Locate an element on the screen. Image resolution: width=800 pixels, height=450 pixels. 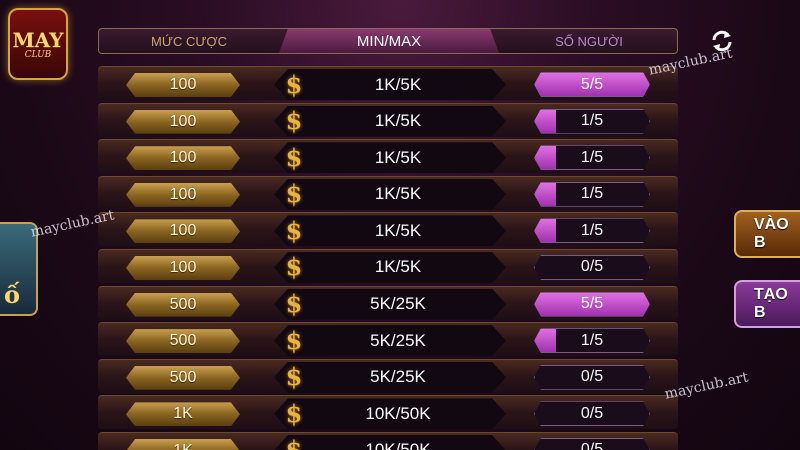
room-row: 500 $ 5K/25K 1/5 is located at coordinates (388, 339).